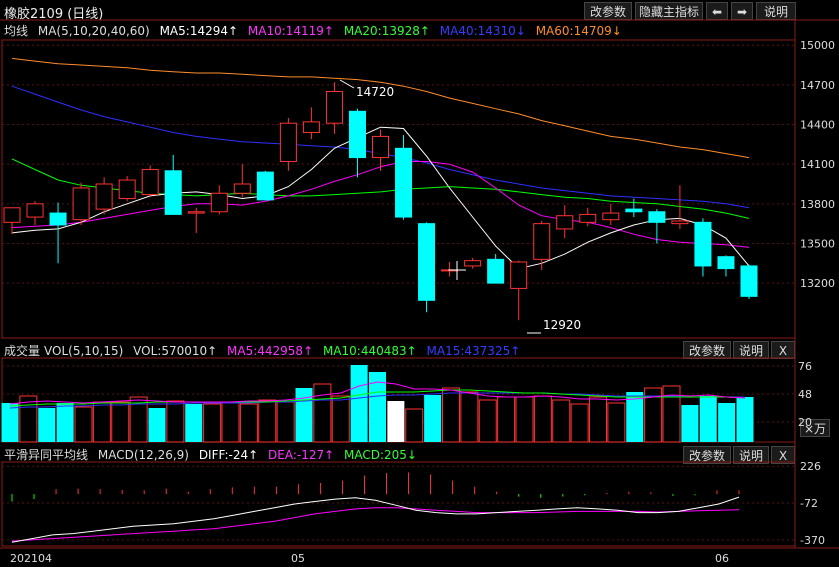 This screenshot has width=839, height=567. What do you see at coordinates (805, 394) in the screenshot?
I see `volume-tick-label: 48` at bounding box center [805, 394].